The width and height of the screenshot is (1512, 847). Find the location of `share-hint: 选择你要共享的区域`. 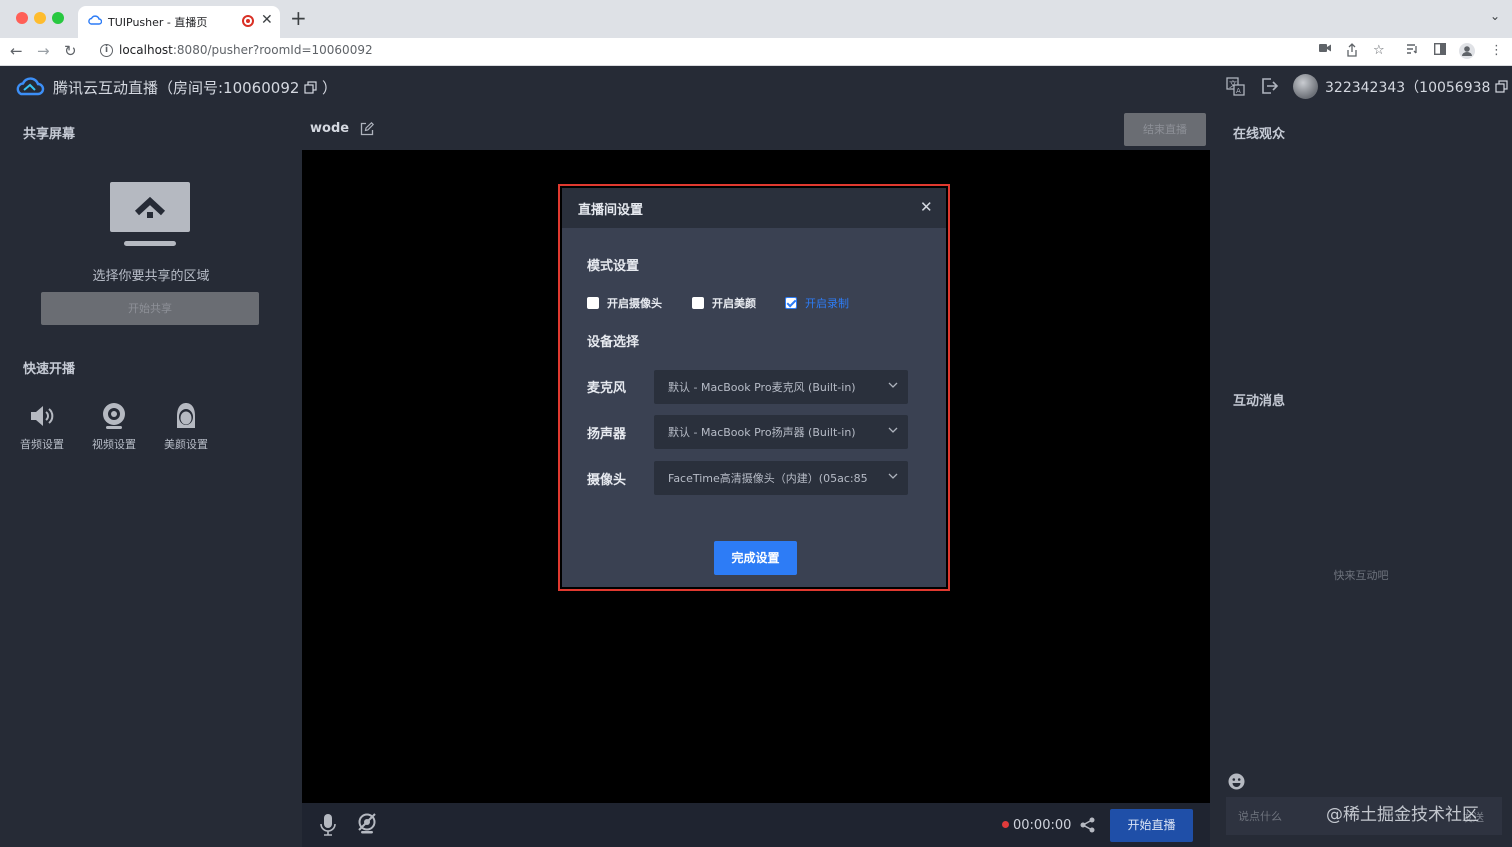

share-hint: 选择你要共享的区域 is located at coordinates (151, 276).